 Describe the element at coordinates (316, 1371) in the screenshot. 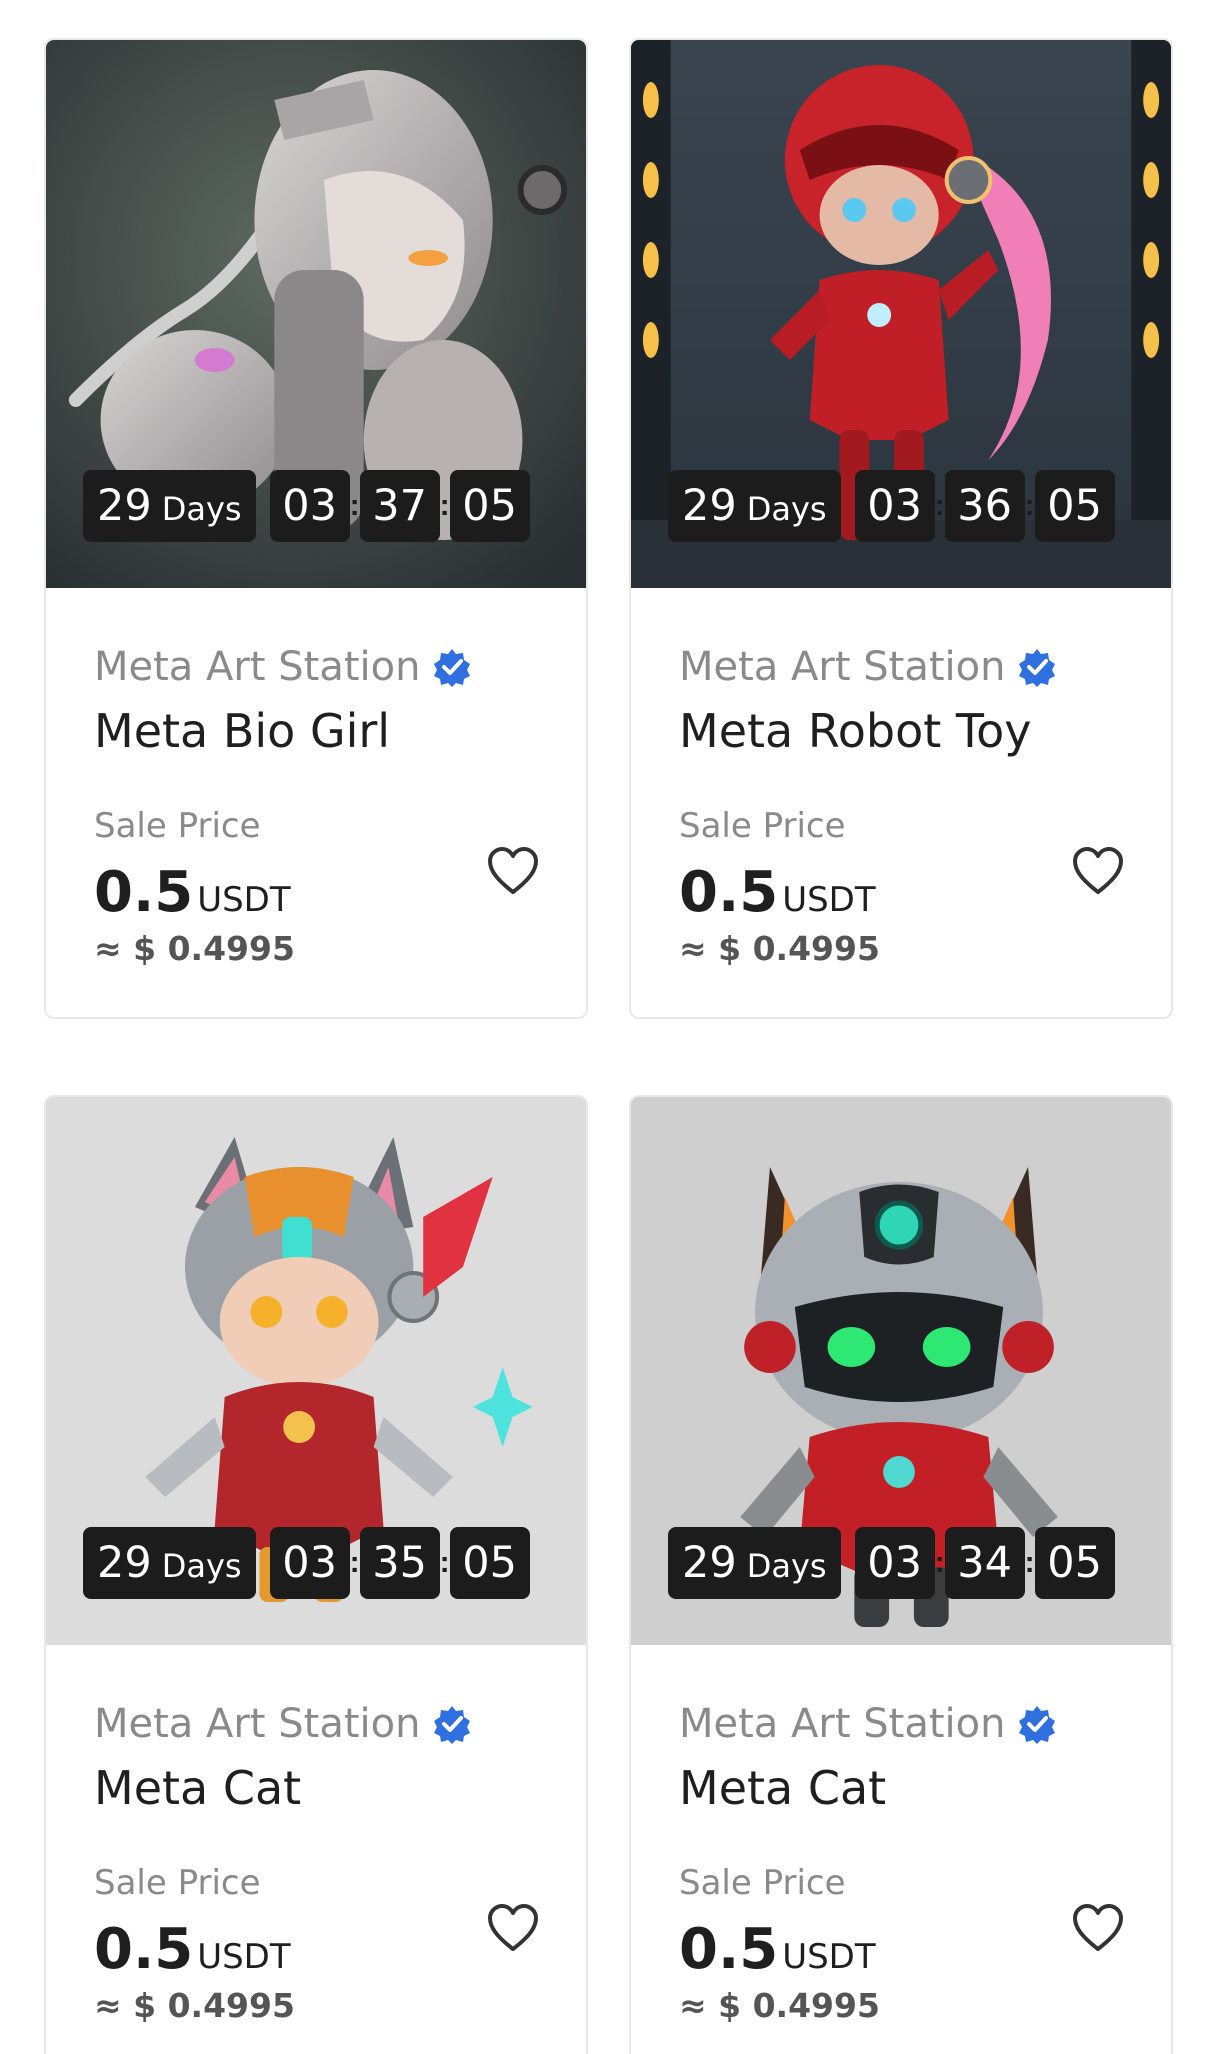

I see `nft-artwork: 29 Days 03 : 35 : 05` at that location.